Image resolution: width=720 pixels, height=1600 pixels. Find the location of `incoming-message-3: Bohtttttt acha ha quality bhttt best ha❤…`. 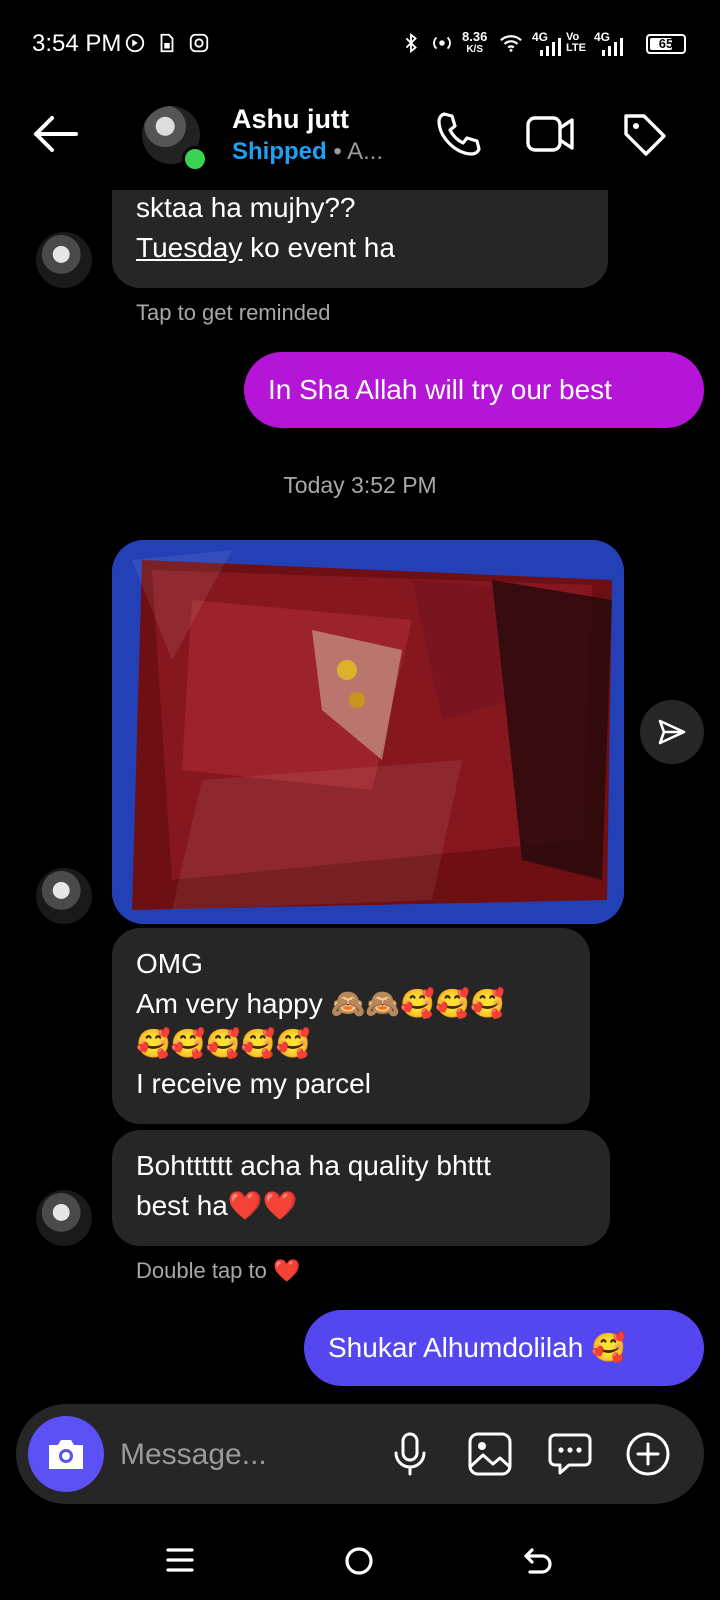

incoming-message-3: Bohtttttt acha ha quality bhttt best ha❤… is located at coordinates (361, 1188).